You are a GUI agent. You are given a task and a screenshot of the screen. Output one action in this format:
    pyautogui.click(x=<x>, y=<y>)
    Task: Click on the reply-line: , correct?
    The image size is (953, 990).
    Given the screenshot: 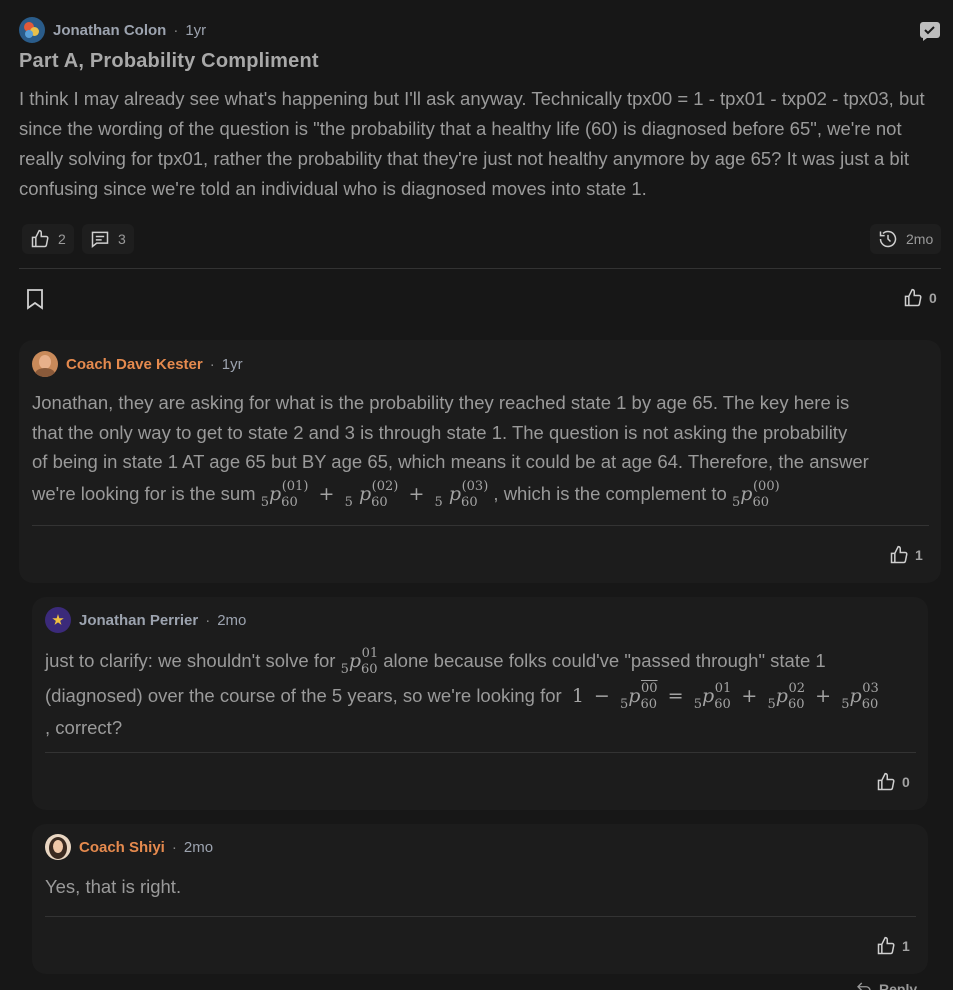 What is the action you would take?
    pyautogui.click(x=84, y=727)
    